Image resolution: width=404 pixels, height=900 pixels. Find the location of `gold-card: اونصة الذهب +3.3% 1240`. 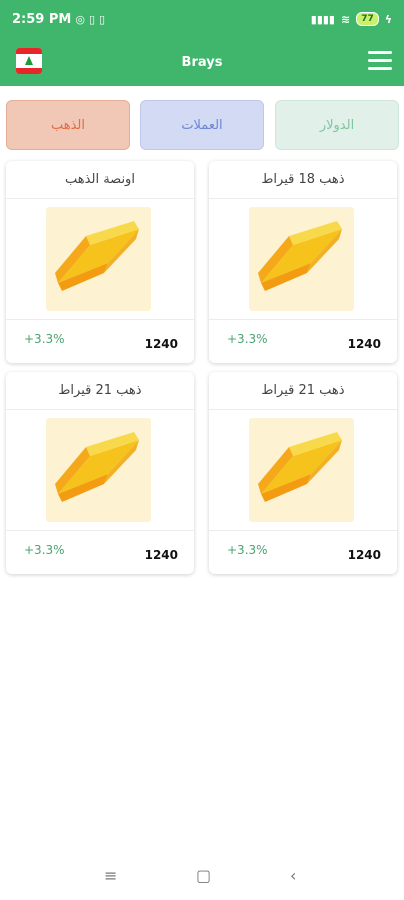

gold-card: اونصة الذهب +3.3% 1240 is located at coordinates (100, 262).